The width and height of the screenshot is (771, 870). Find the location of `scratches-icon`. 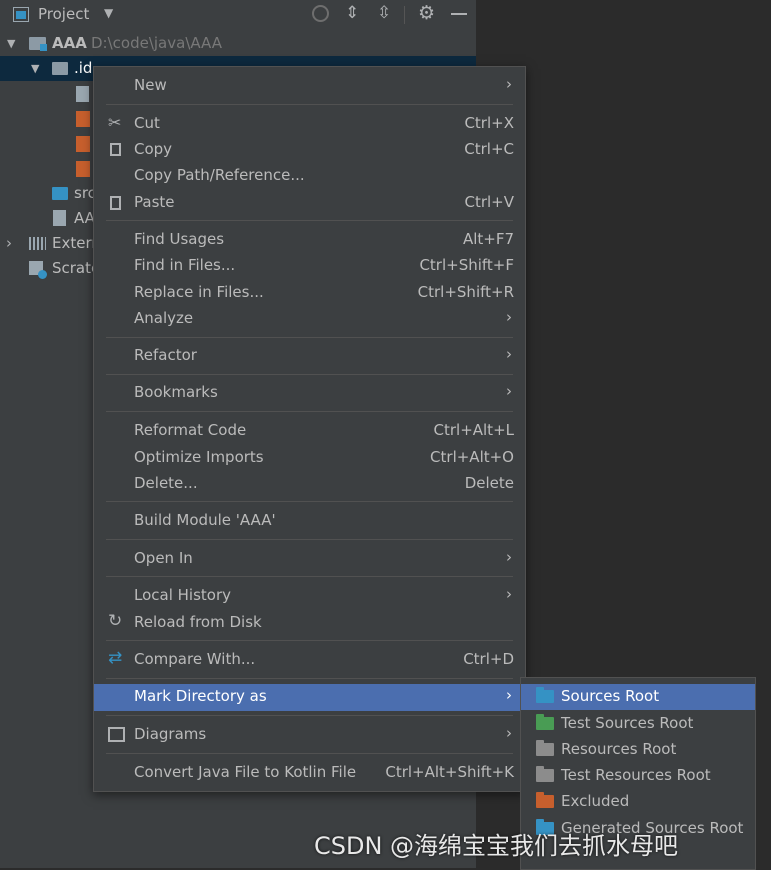

scratches-icon is located at coordinates (38, 270).